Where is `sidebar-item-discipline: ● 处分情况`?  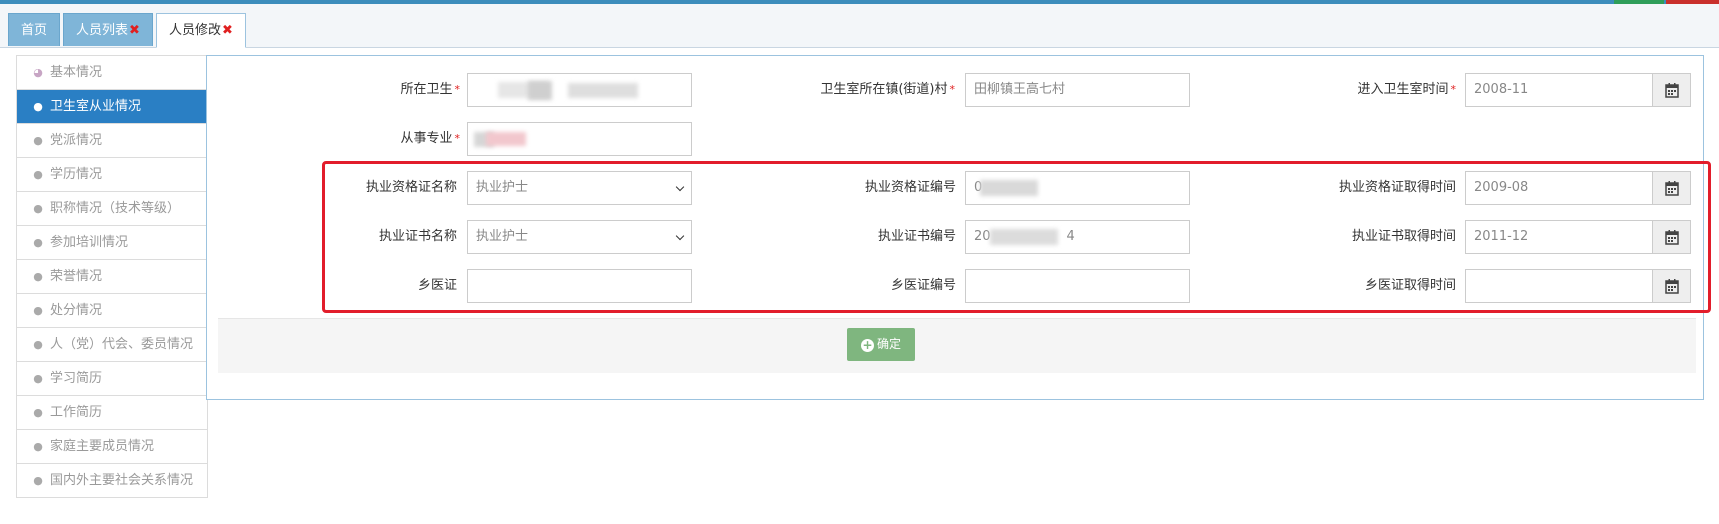
sidebar-item-discipline: ● 处分情况 is located at coordinates (112, 311).